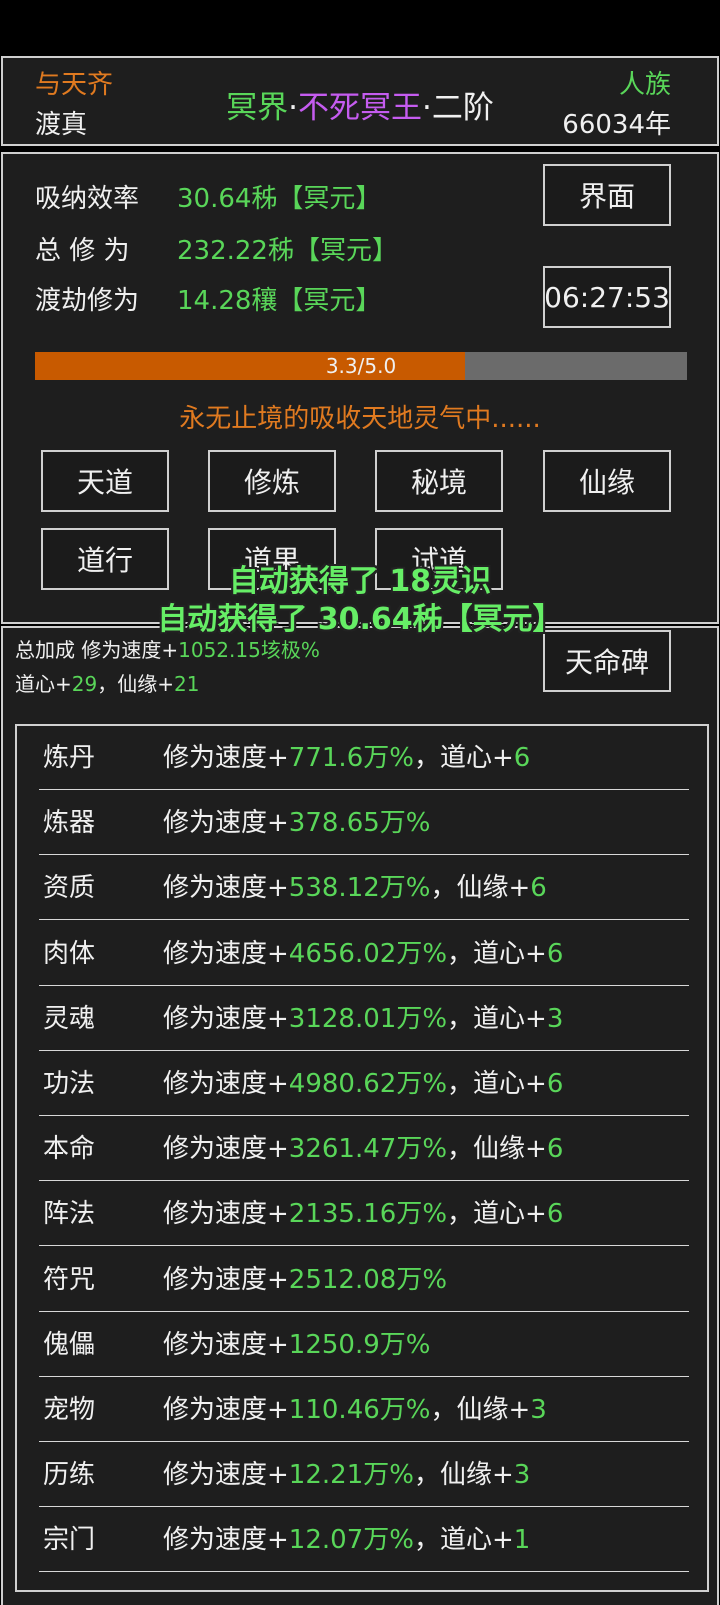 This screenshot has height=1605, width=720. I want to click on item-name: 肉体, so click(69, 953).